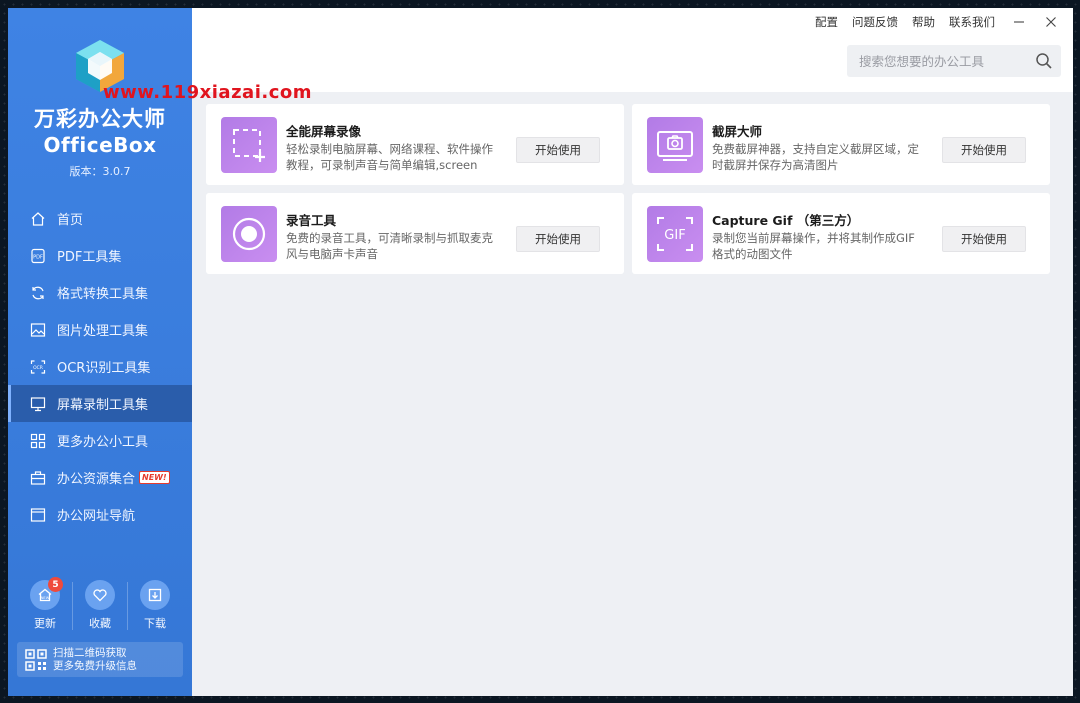 This screenshot has width=1080, height=703. What do you see at coordinates (826, 22) in the screenshot?
I see `settings-link: 配置` at bounding box center [826, 22].